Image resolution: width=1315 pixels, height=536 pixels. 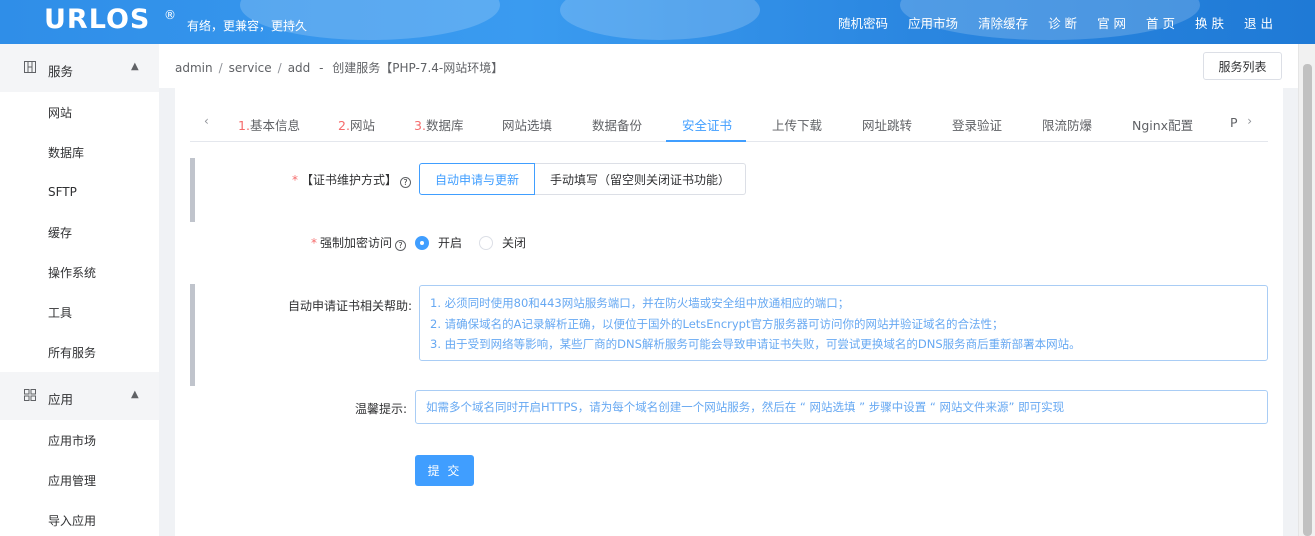 What do you see at coordinates (863, 22) in the screenshot?
I see `nav-random-password: 随机密码` at bounding box center [863, 22].